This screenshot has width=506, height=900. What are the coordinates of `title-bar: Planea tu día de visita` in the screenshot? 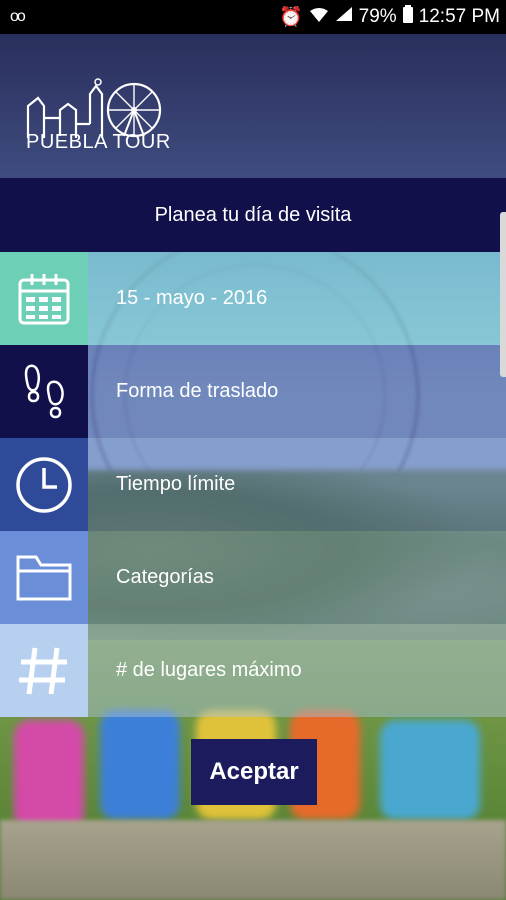 It's located at (253, 215).